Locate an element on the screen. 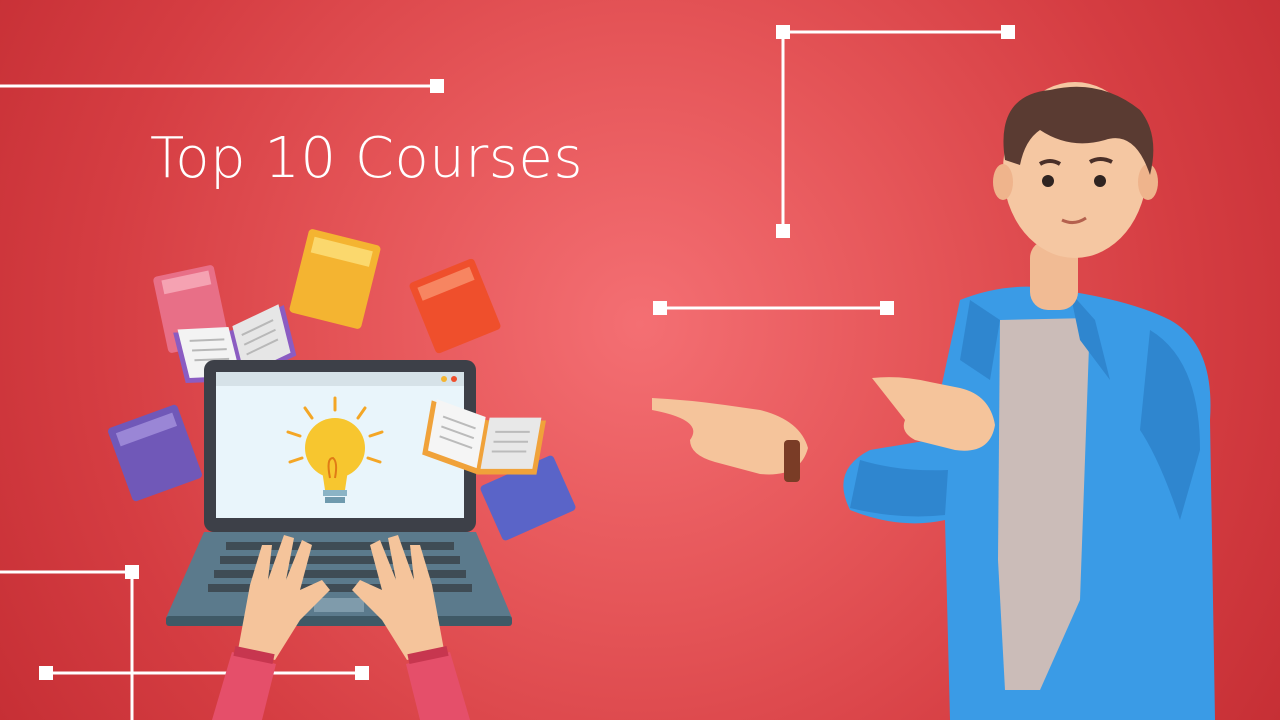 This screenshot has height=720, width=1280. man-head is located at coordinates (1075, 170).